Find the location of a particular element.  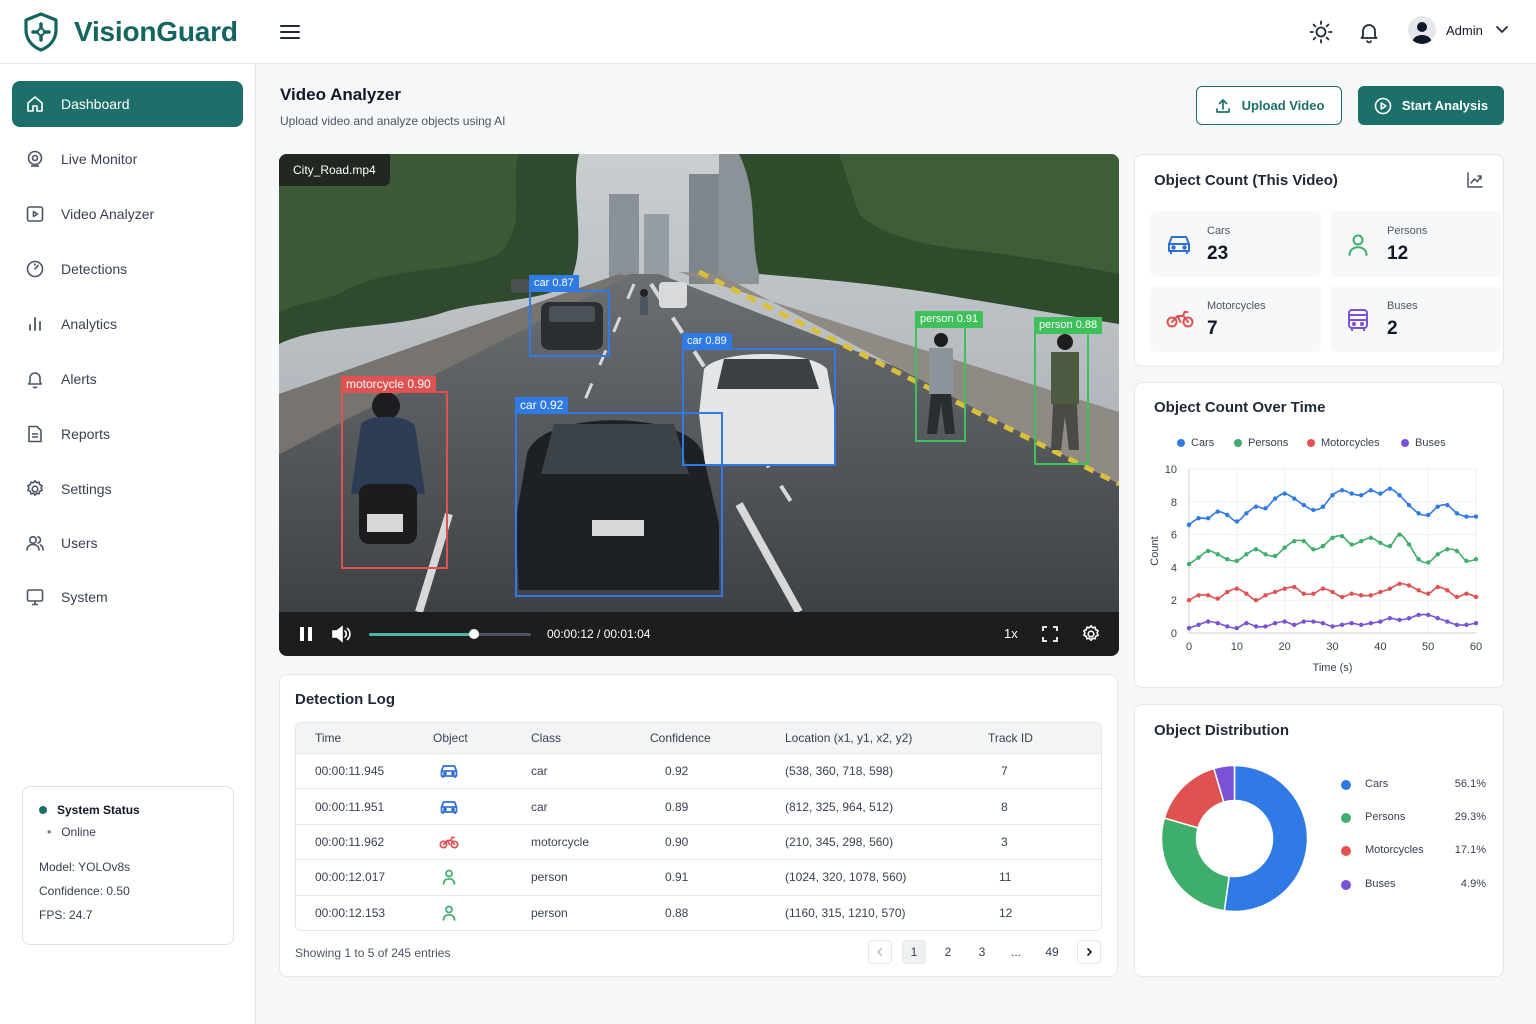

bbox-label: motorcycle 0.90 is located at coordinates (388, 384).